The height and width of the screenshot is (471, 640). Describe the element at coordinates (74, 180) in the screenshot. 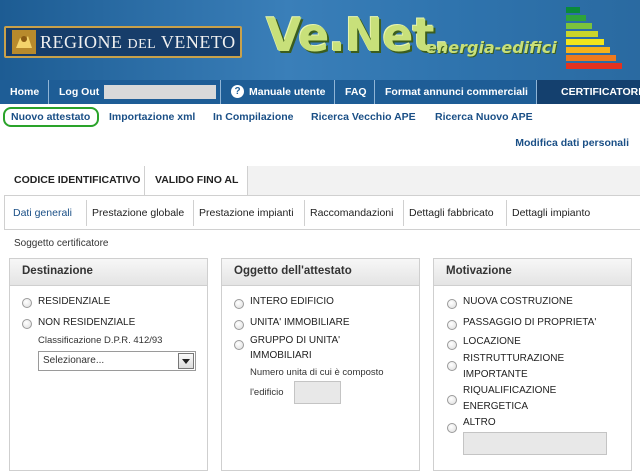

I see `col-codice-identificativo: CODICE IDENTIFICATIVO` at that location.